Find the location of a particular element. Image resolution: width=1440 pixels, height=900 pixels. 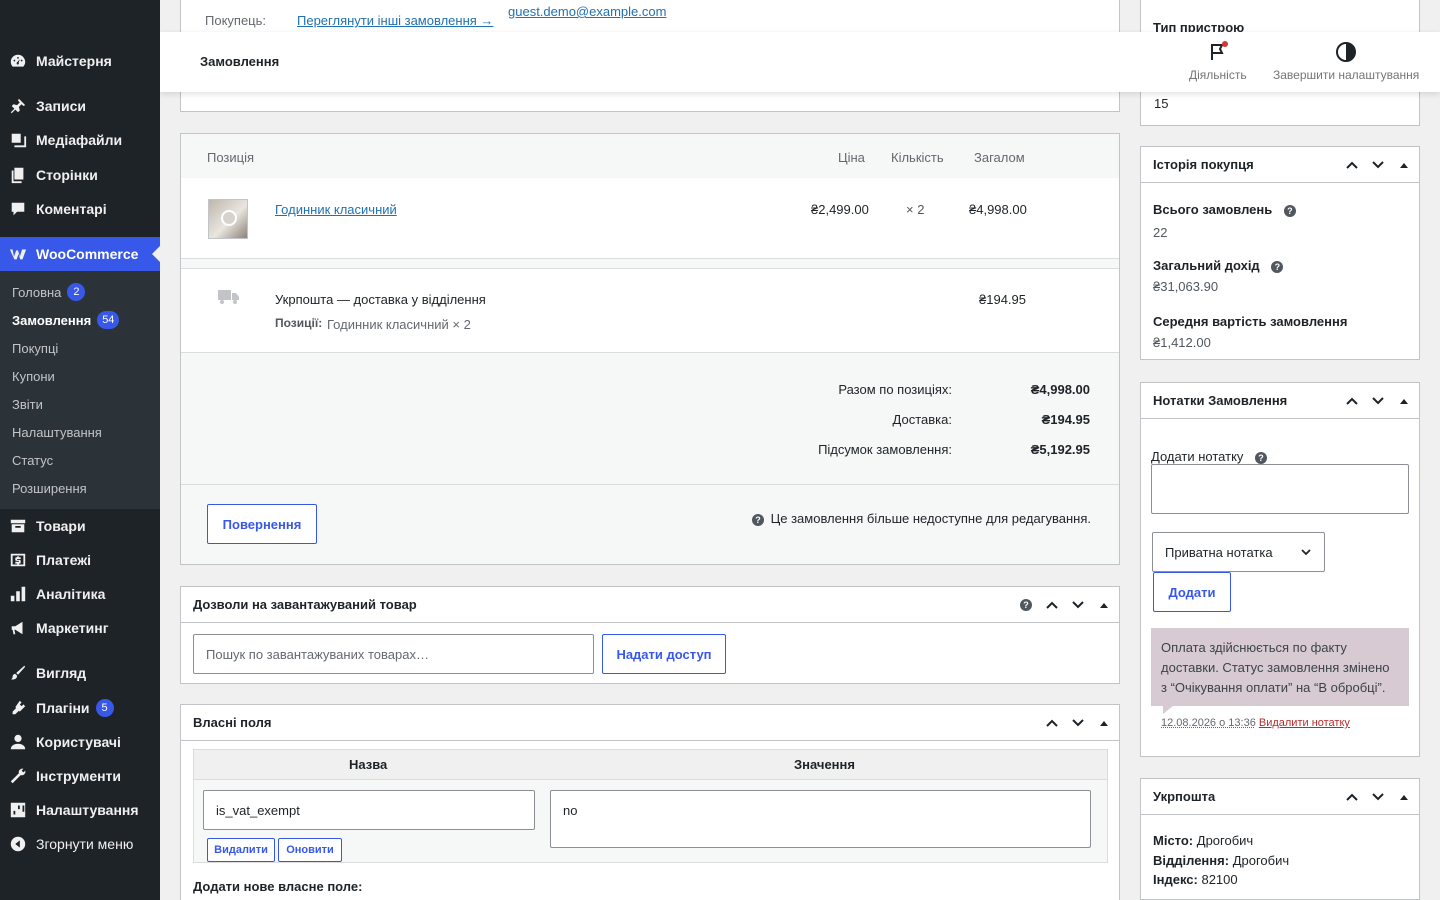

table-header is located at coordinates (650, 765).